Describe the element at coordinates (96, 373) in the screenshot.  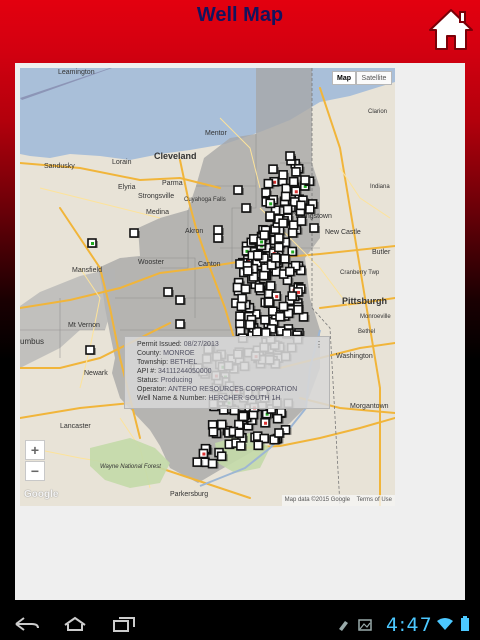
I see `place-label: Newark` at that location.